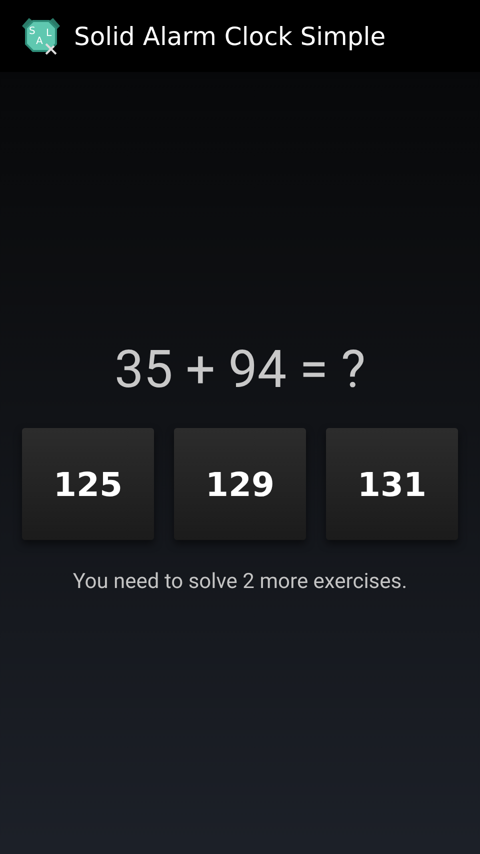 The image size is (480, 854). I want to click on remaining-exercises-text: You need to solve 2 more exercises., so click(240, 582).